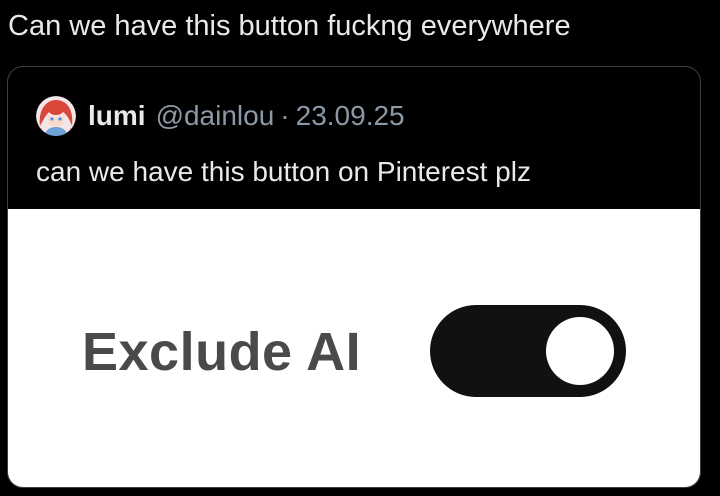  What do you see at coordinates (283, 171) in the screenshot?
I see `quoted-post-text: can we have this button on Pinterest plz` at bounding box center [283, 171].